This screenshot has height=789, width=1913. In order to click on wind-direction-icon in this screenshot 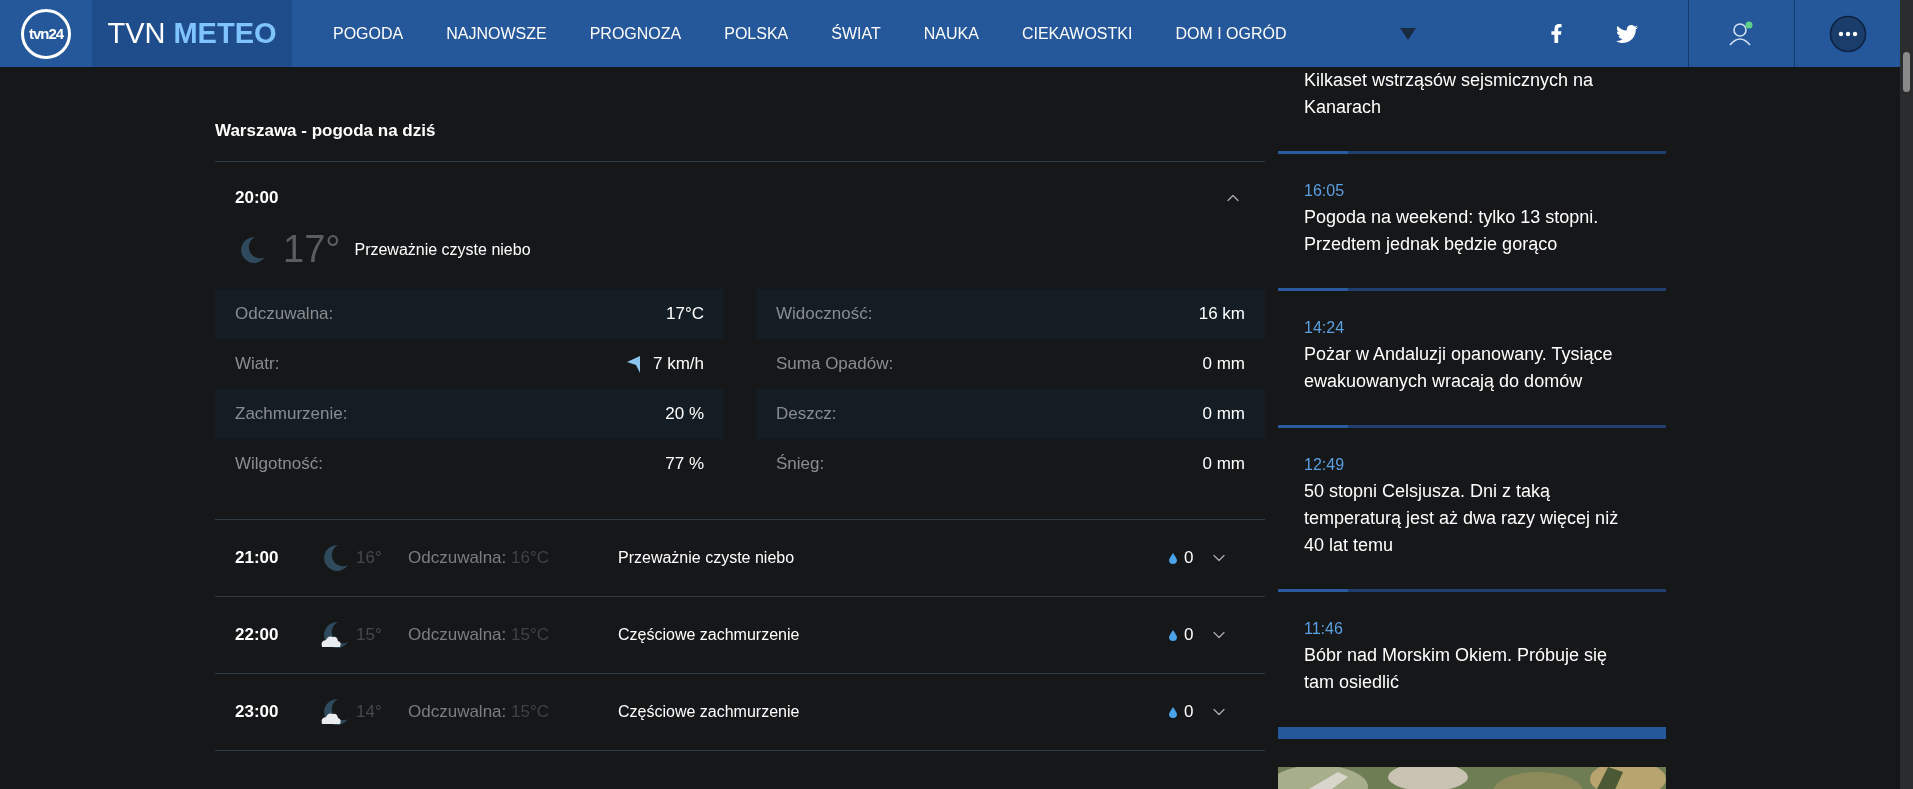, I will do `click(633, 364)`.